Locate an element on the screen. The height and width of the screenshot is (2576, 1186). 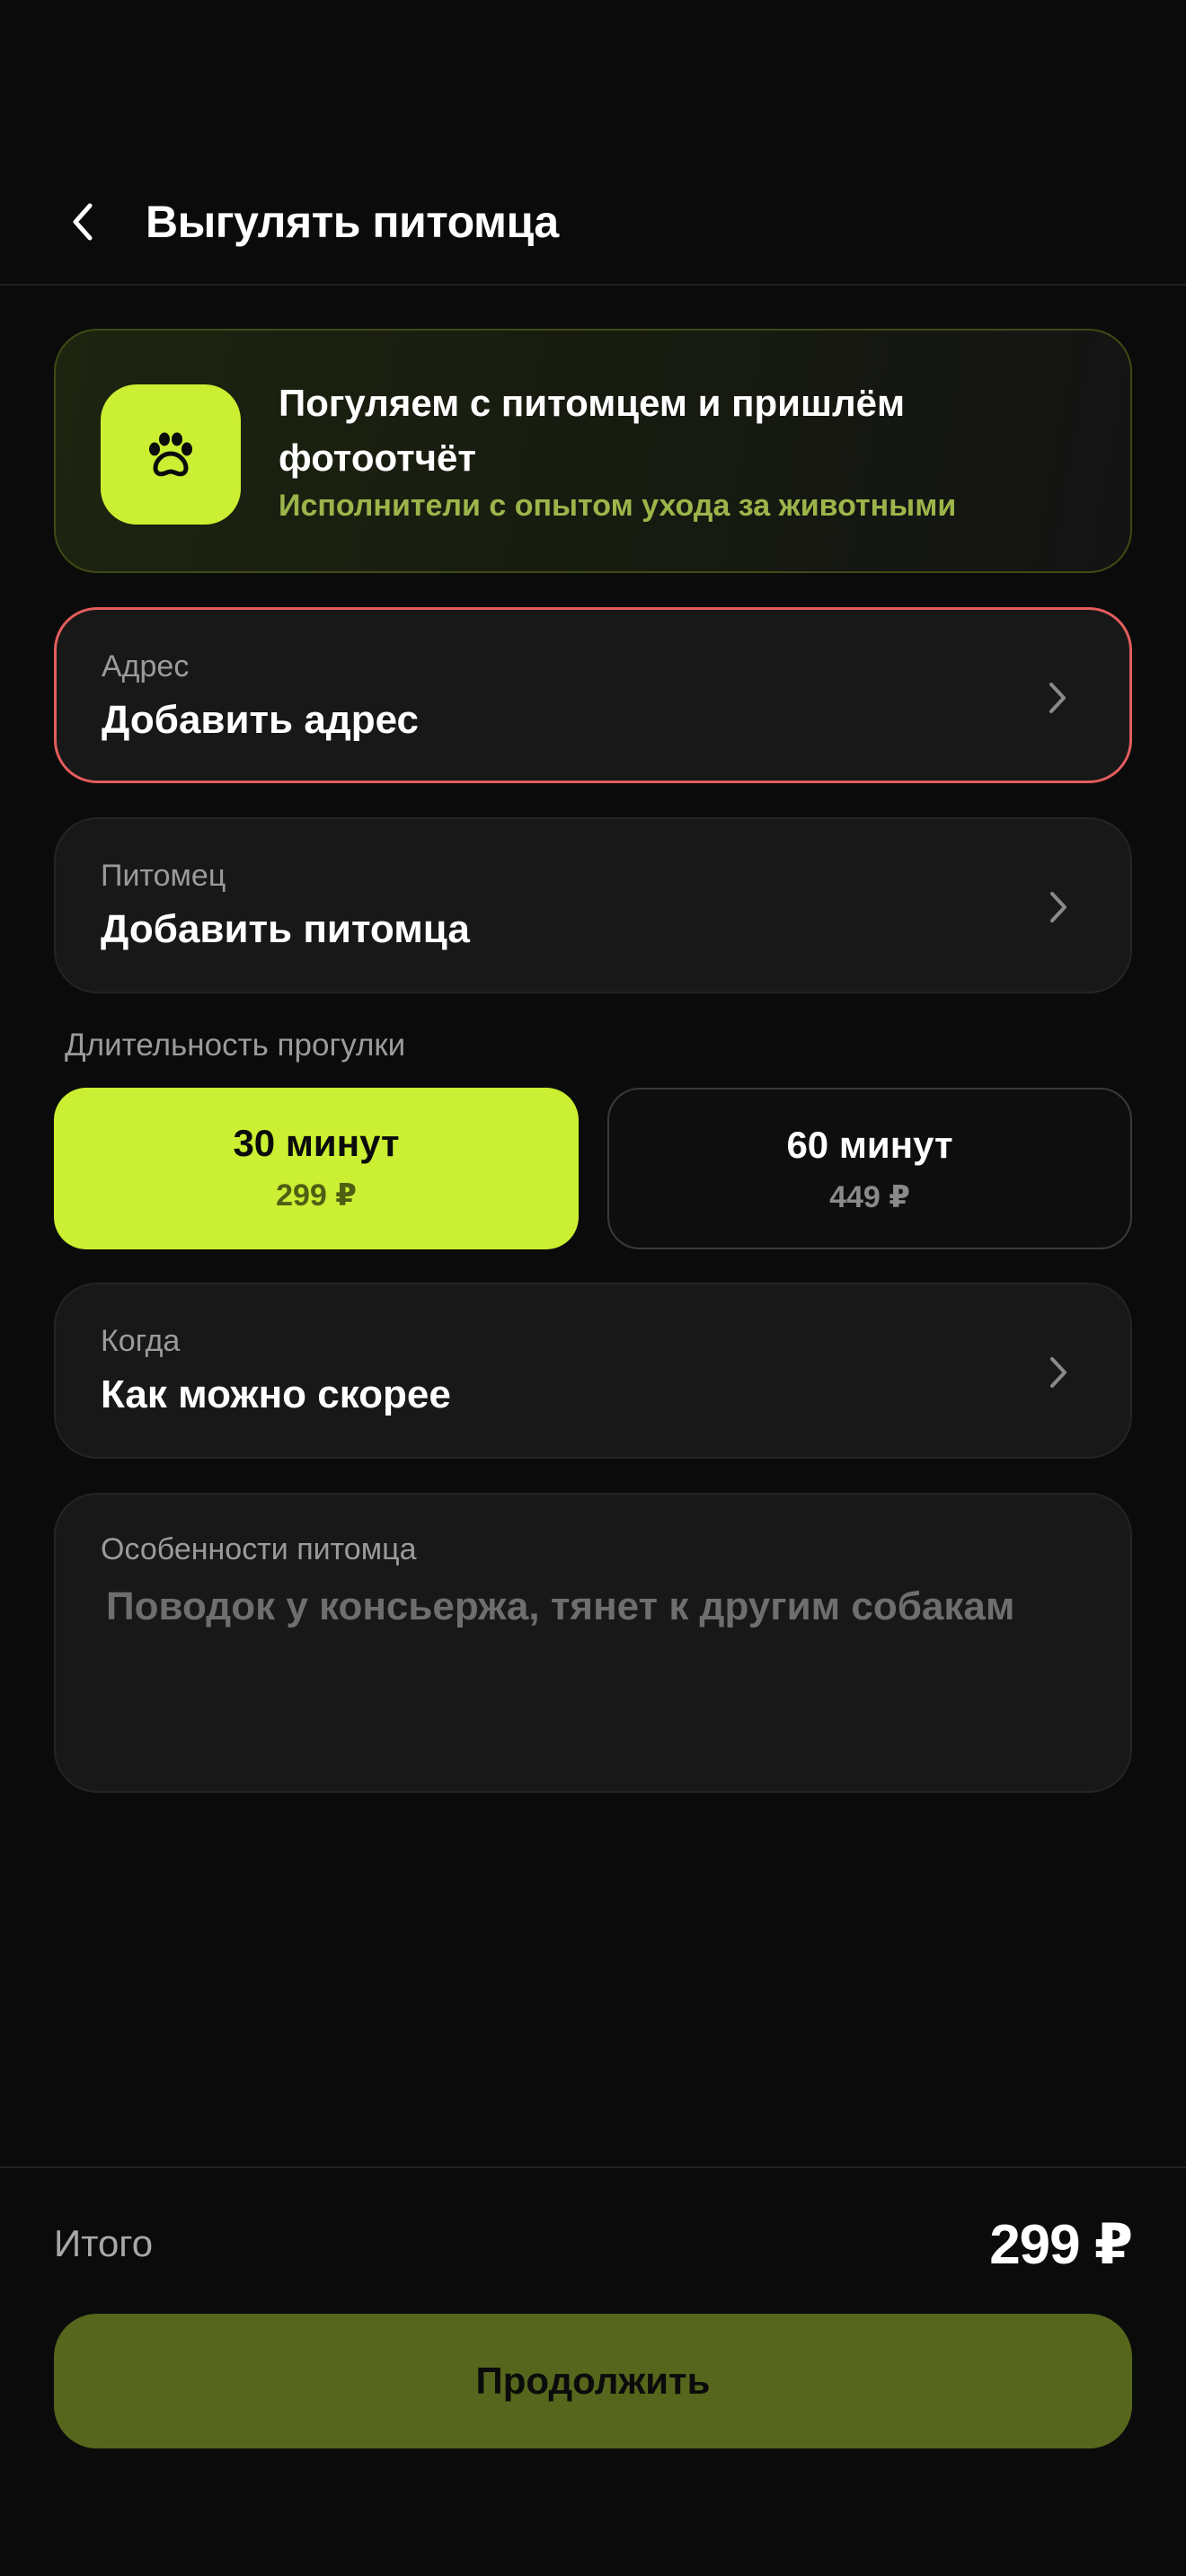
chevron-left-icon is located at coordinates (83, 222).